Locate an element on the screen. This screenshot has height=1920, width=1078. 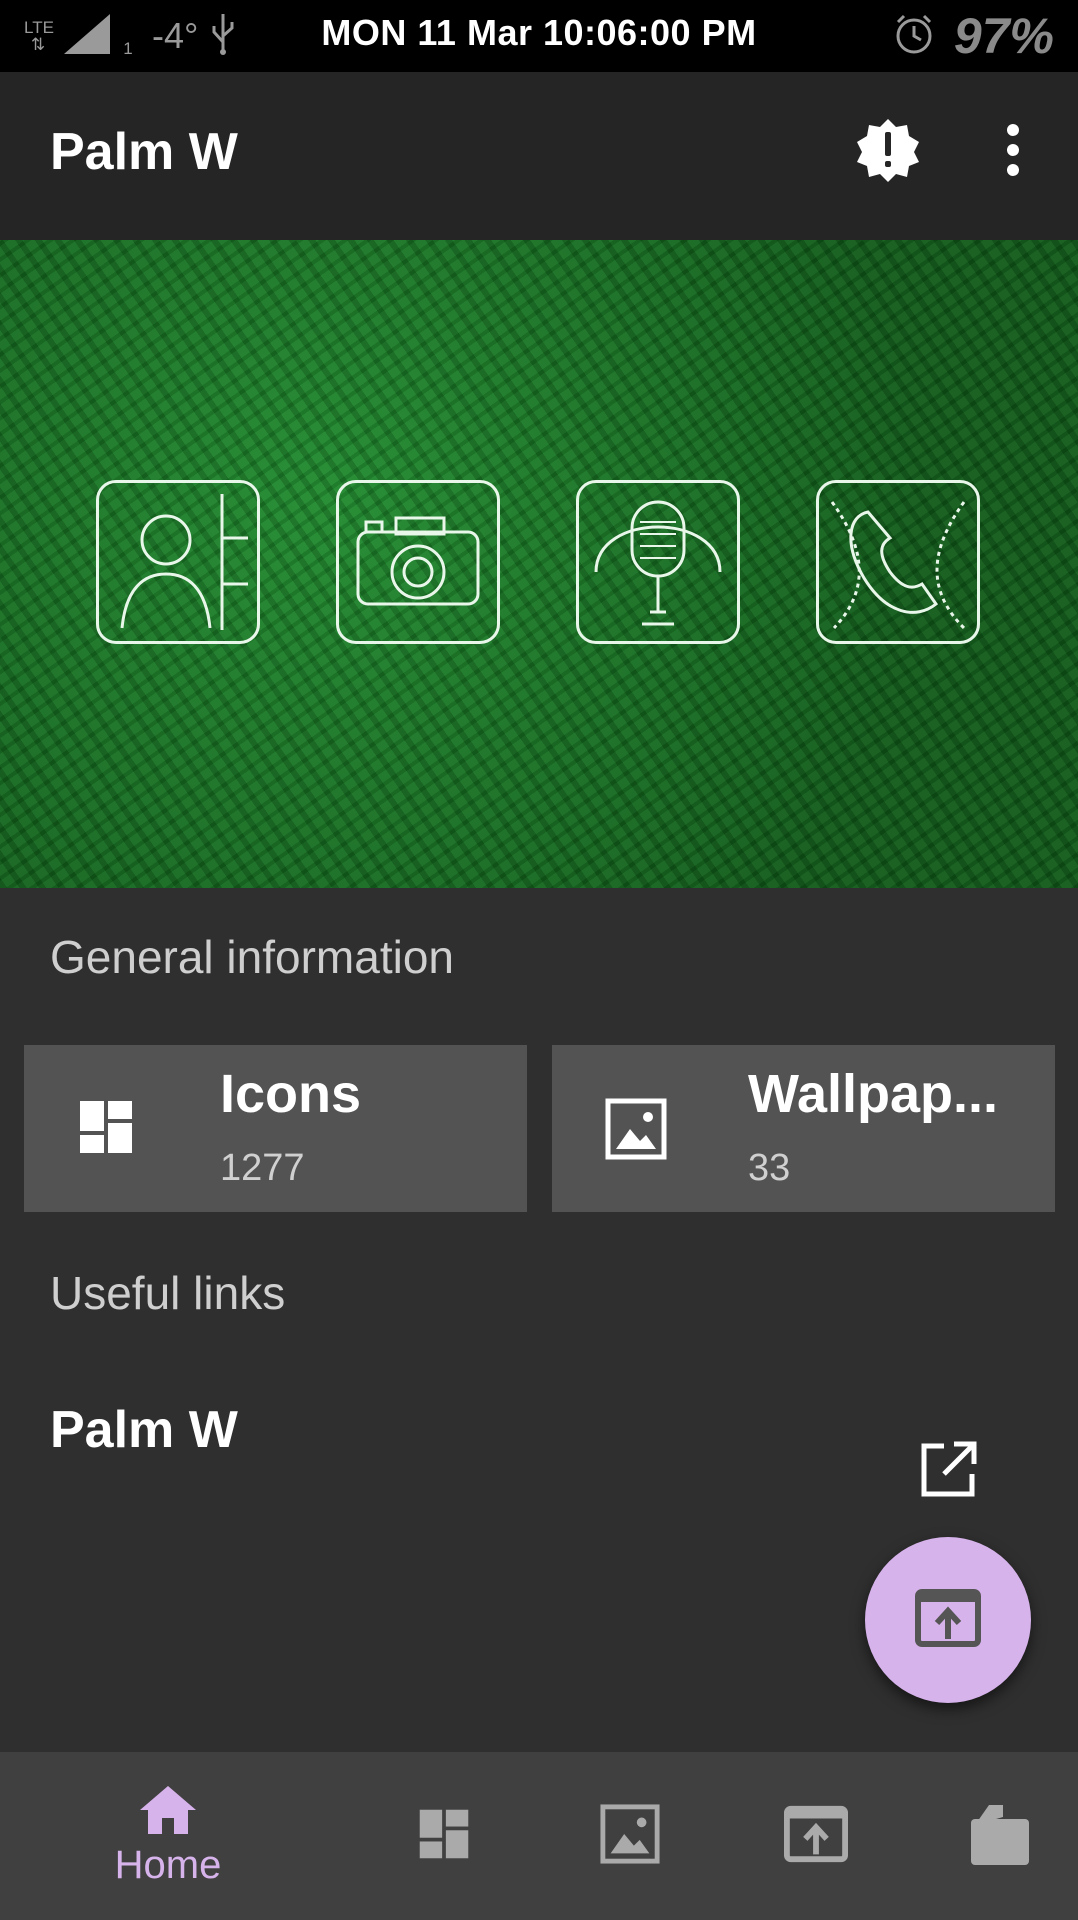
request-icon is located at coordinates (1000, 1836).